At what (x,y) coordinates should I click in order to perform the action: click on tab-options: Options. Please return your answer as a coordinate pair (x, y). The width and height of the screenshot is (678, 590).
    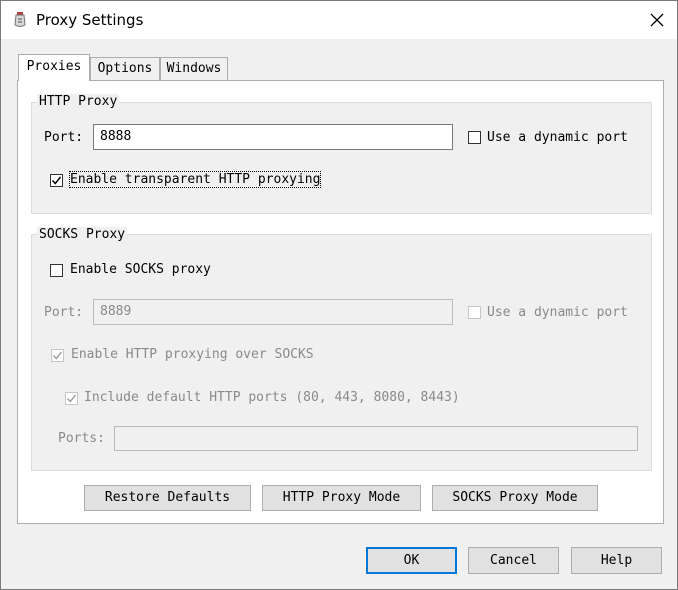
    Looking at the image, I should click on (125, 68).